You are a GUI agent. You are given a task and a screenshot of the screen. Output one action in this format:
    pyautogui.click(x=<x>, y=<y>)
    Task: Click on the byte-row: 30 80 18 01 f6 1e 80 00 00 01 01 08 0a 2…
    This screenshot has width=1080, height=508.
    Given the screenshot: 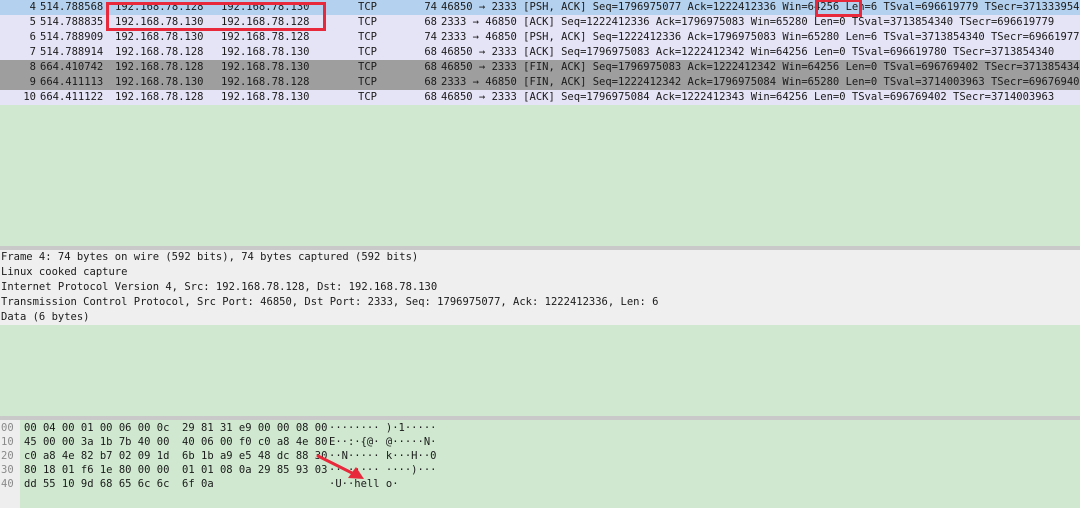 What is the action you would take?
    pyautogui.click(x=540, y=470)
    